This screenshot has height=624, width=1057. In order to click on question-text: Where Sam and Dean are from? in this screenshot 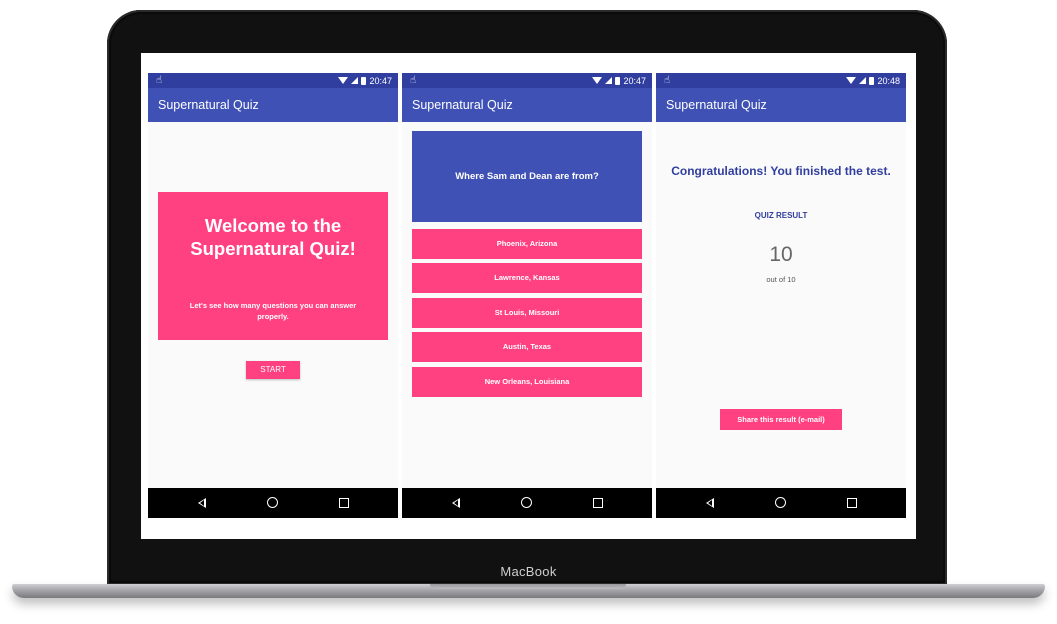, I will do `click(527, 176)`.